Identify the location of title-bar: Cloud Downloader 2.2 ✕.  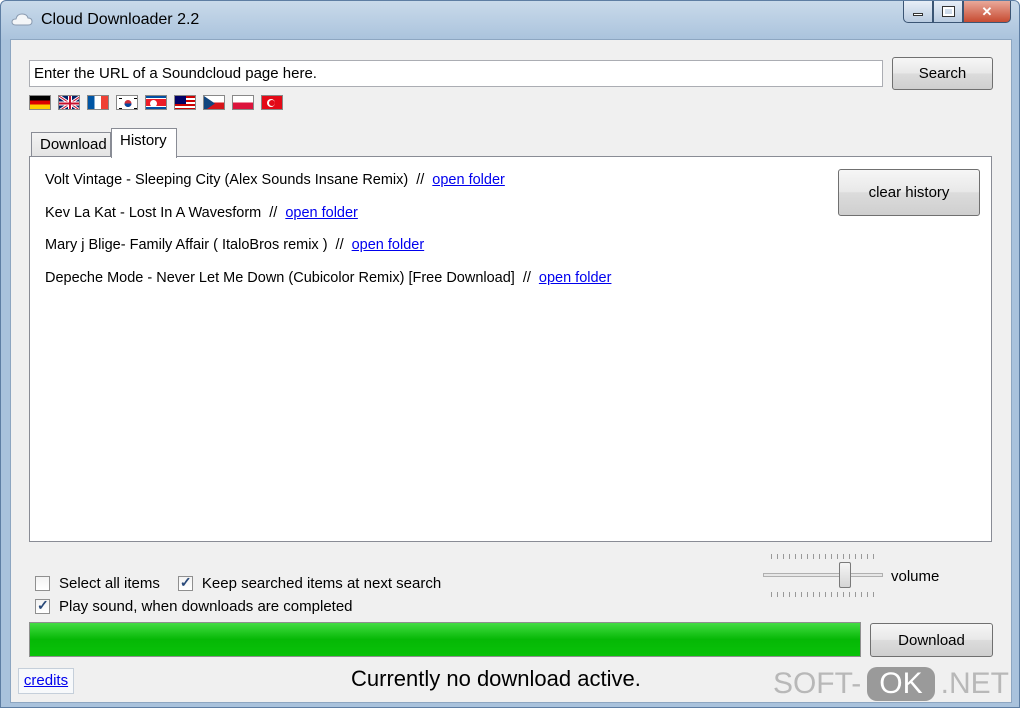
(510, 20).